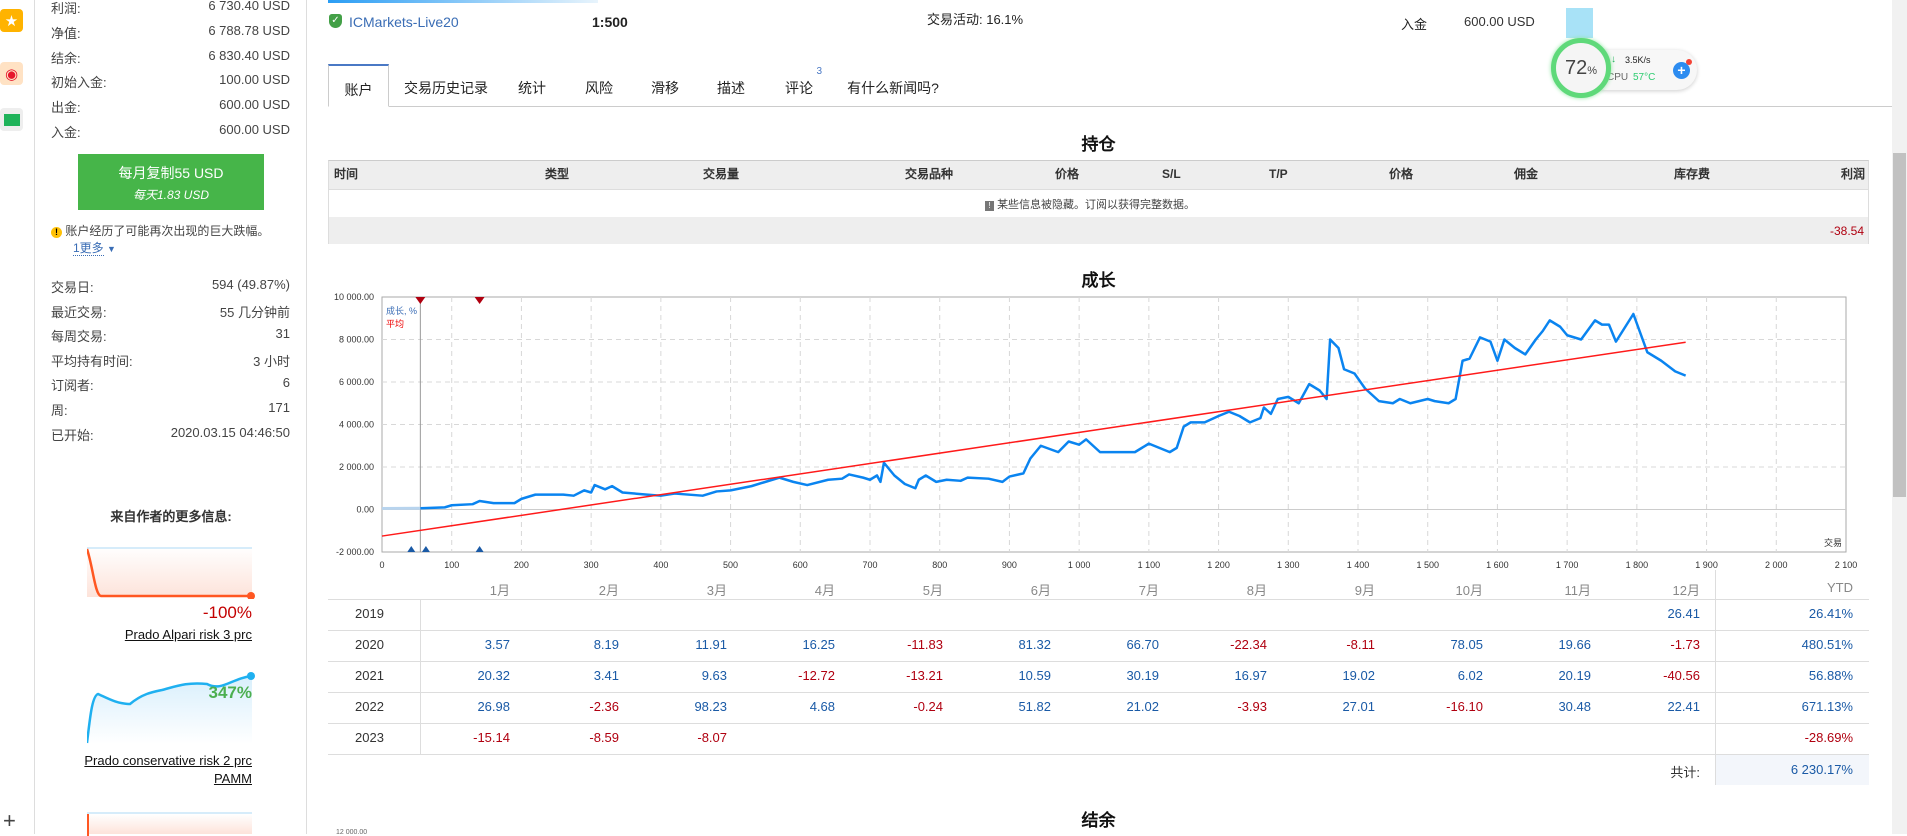  Describe the element at coordinates (283, 335) in the screenshot. I see `stat-value: 31` at that location.